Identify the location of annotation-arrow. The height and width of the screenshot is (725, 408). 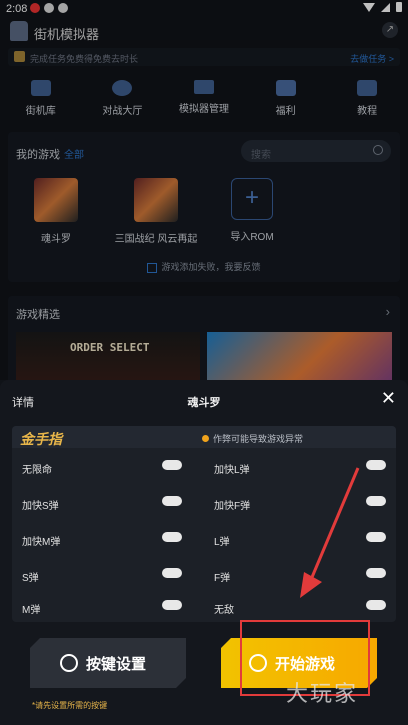
(330, 532).